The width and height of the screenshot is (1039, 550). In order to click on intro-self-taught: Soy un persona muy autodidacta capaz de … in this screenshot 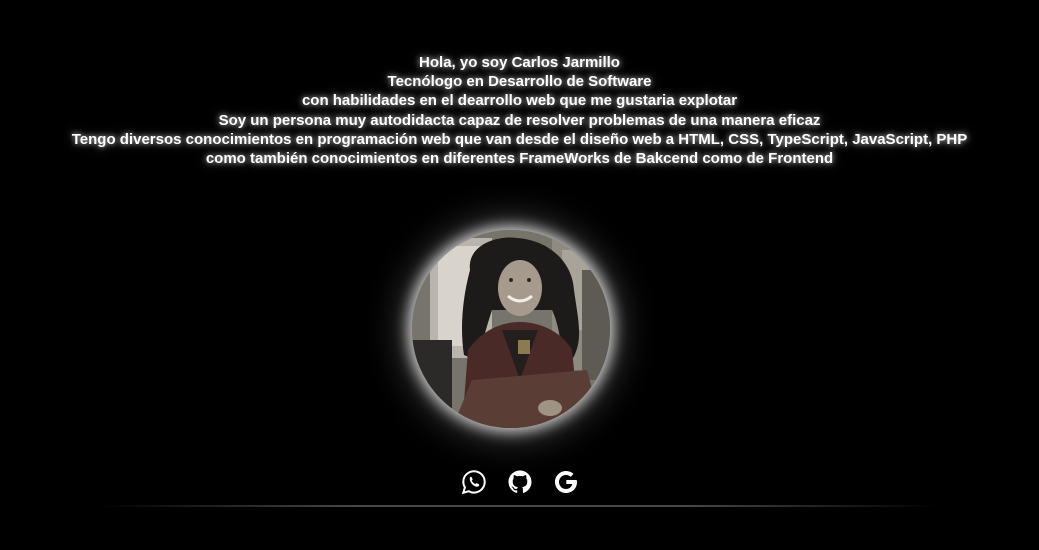, I will do `click(519, 120)`.